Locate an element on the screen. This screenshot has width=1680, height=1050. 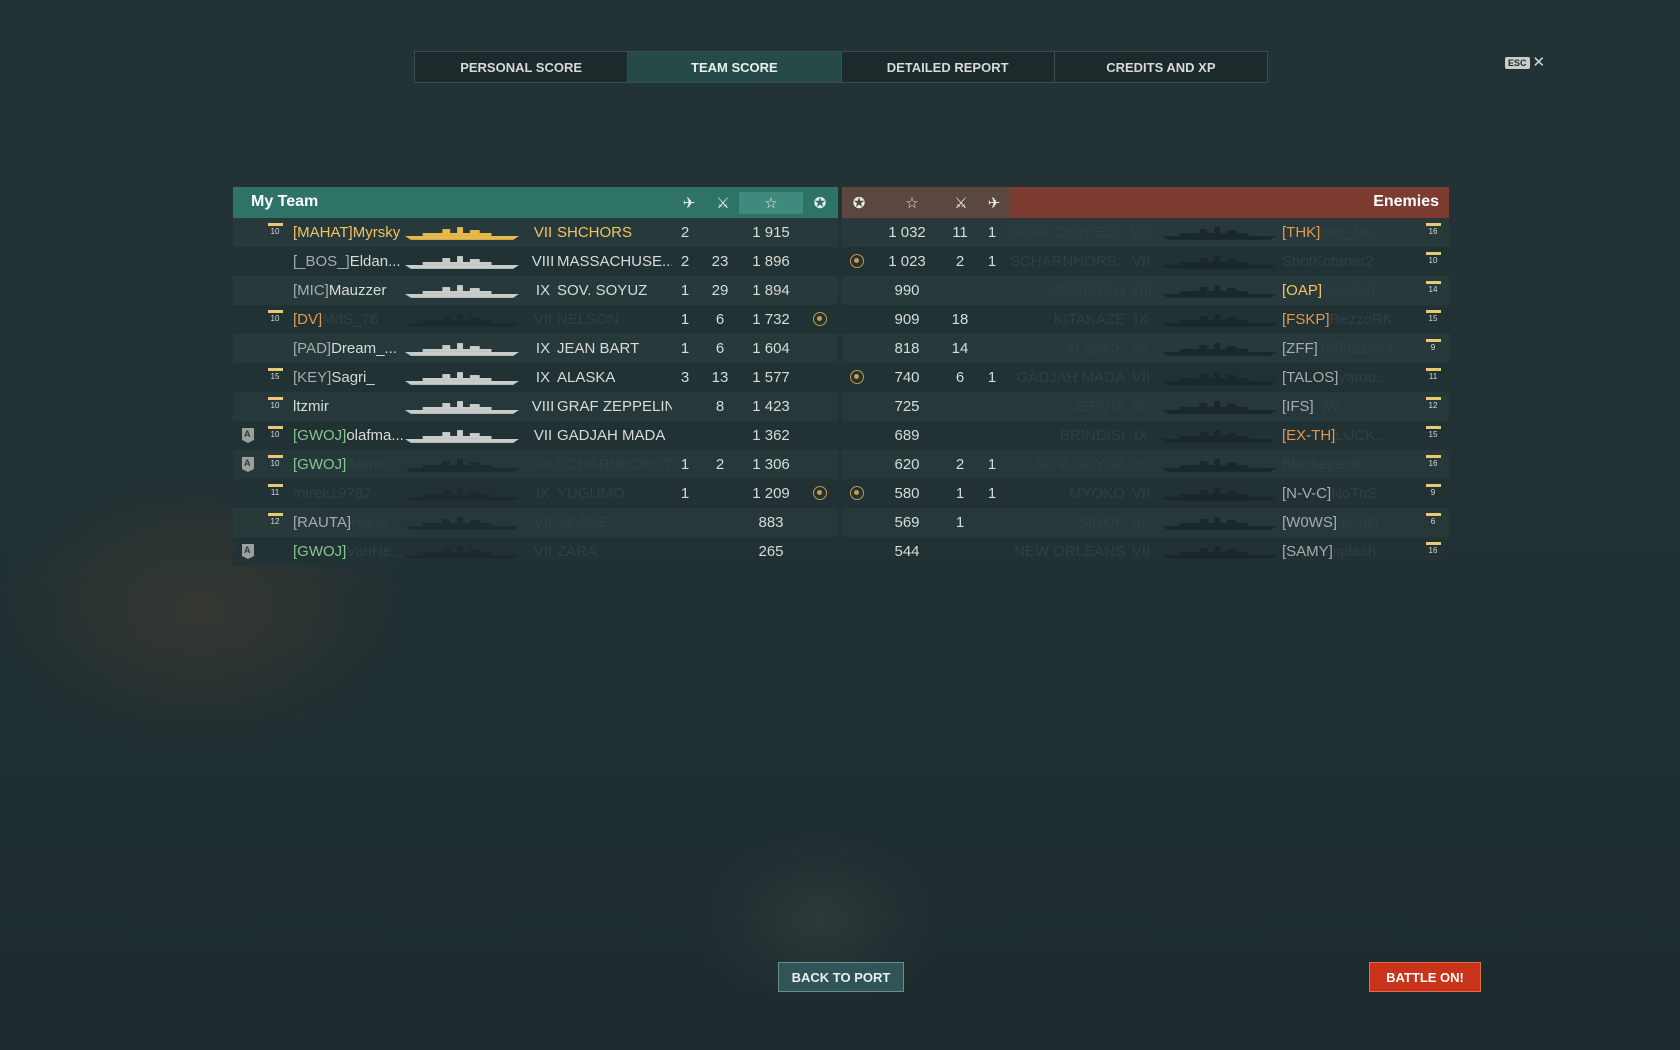
laurel-icon is located at coordinates (857, 377).